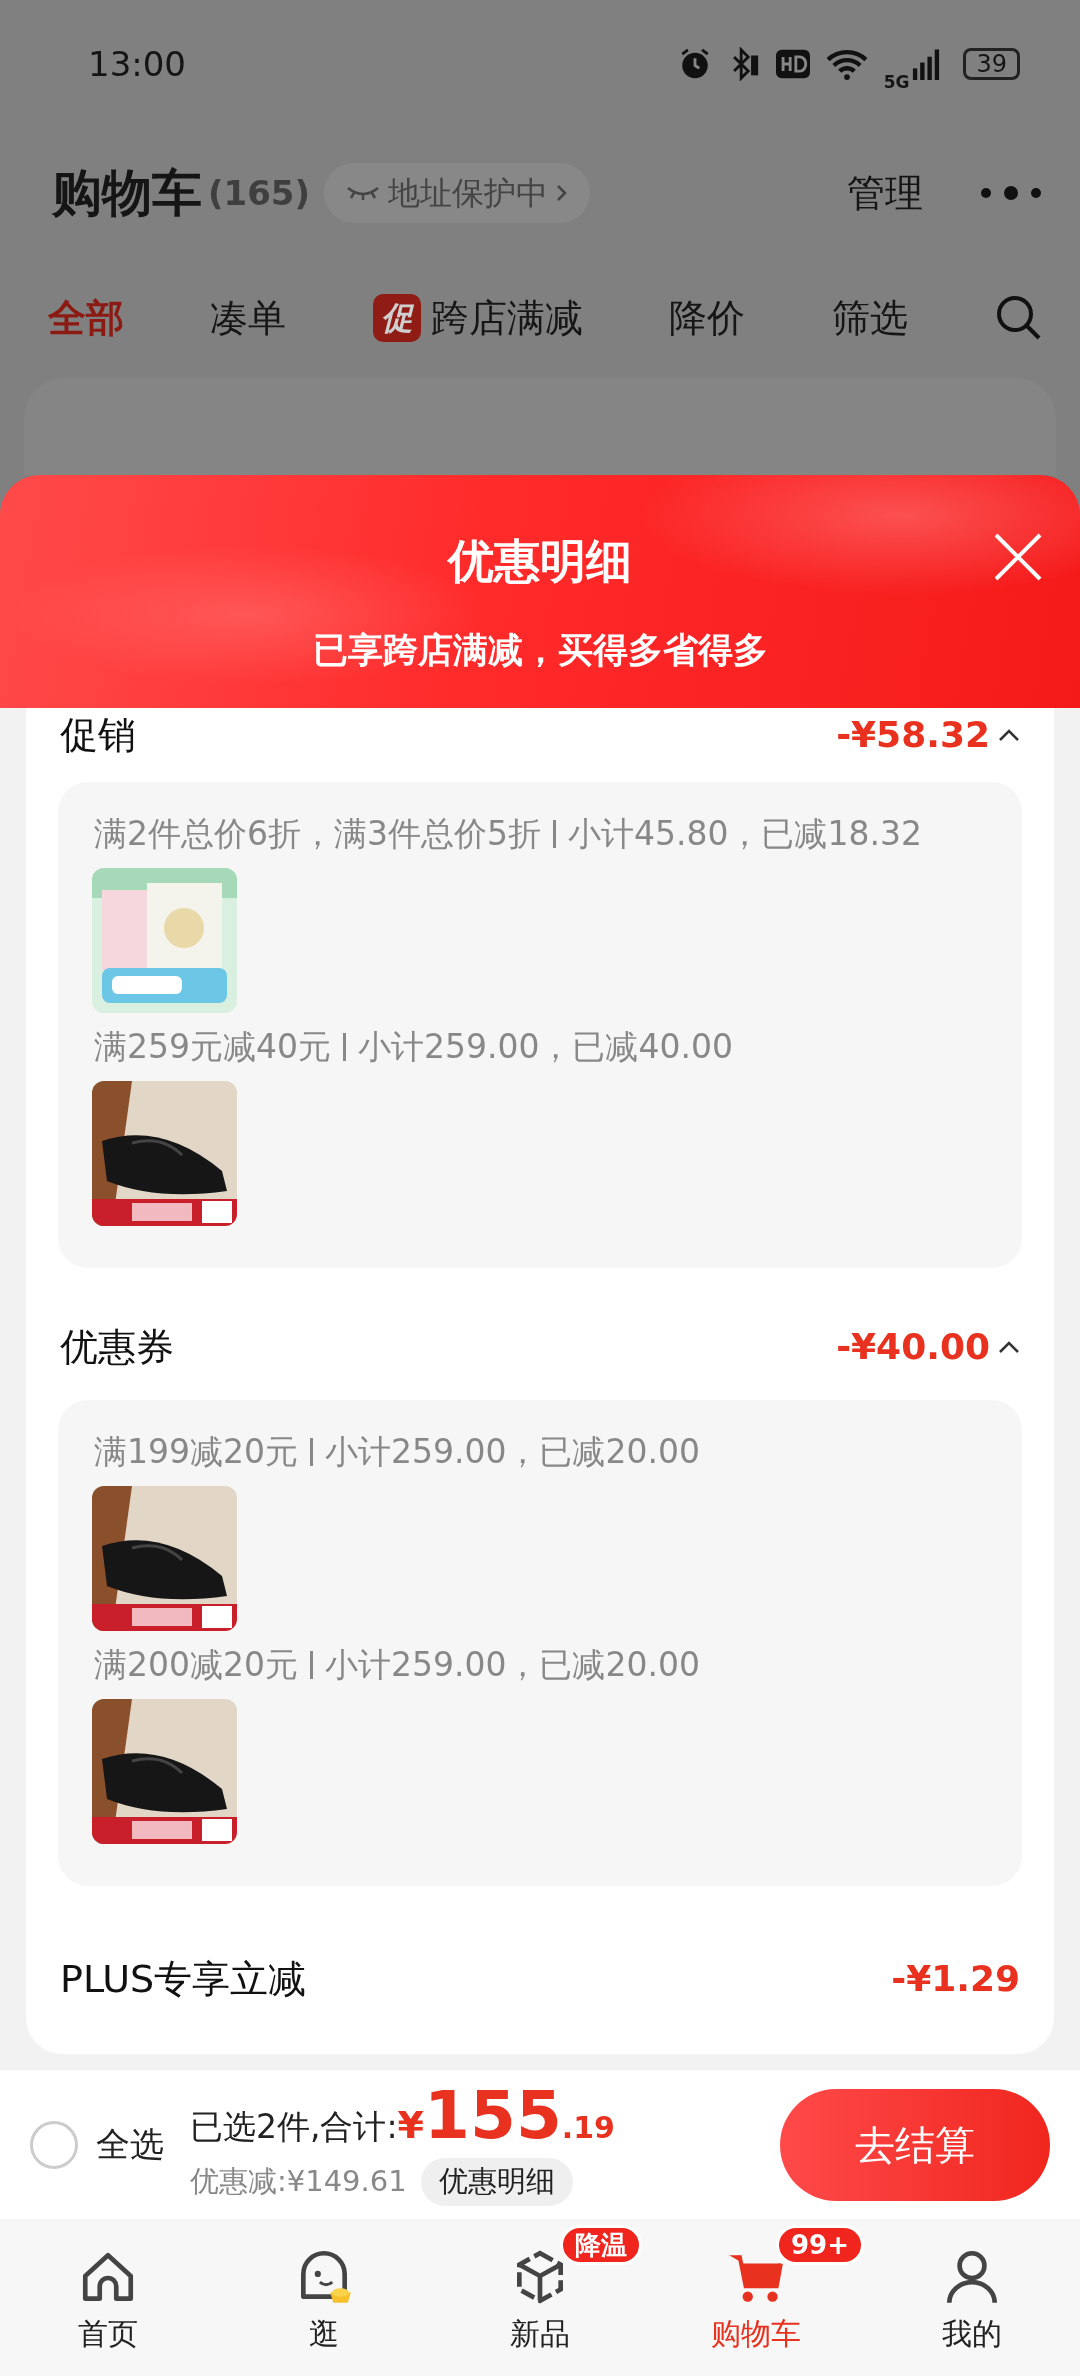 The width and height of the screenshot is (1080, 2376). I want to click on discount-rule-text: 满259元减40元 小计259.00，已减40.00, so click(414, 1047).